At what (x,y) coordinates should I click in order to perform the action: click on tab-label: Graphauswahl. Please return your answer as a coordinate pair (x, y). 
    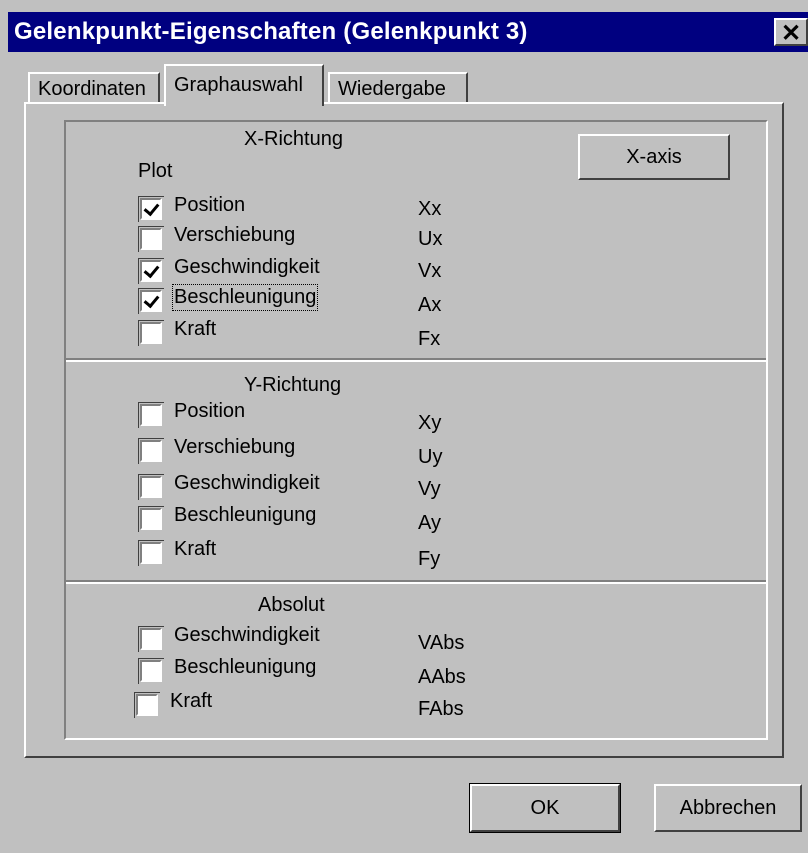
    Looking at the image, I should click on (238, 85).